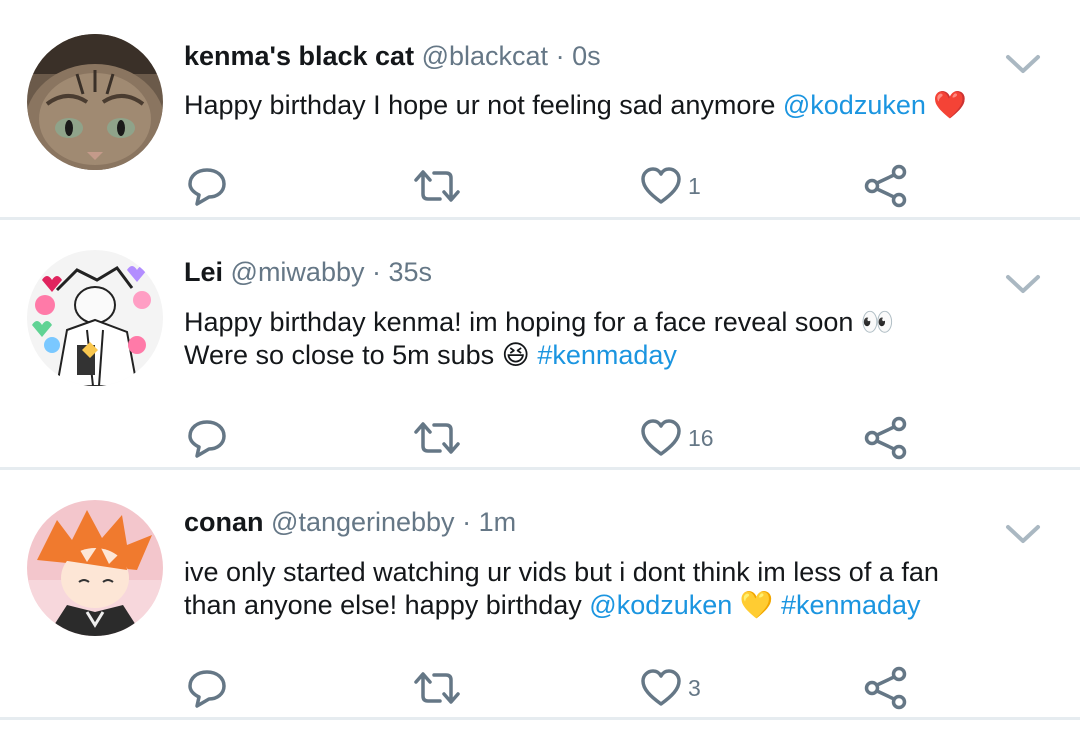 The image size is (1080, 743). What do you see at coordinates (411, 272) in the screenshot?
I see `timestamp: 35s` at bounding box center [411, 272].